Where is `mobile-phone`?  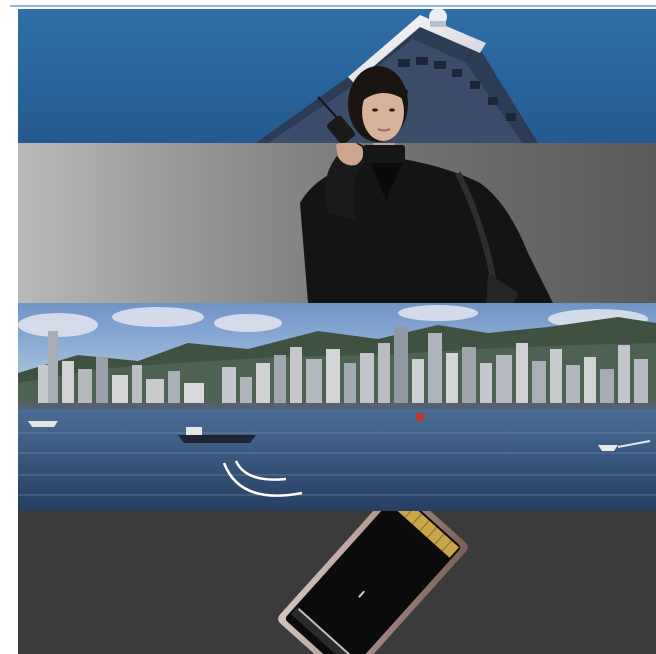 mobile-phone is located at coordinates (384, 154).